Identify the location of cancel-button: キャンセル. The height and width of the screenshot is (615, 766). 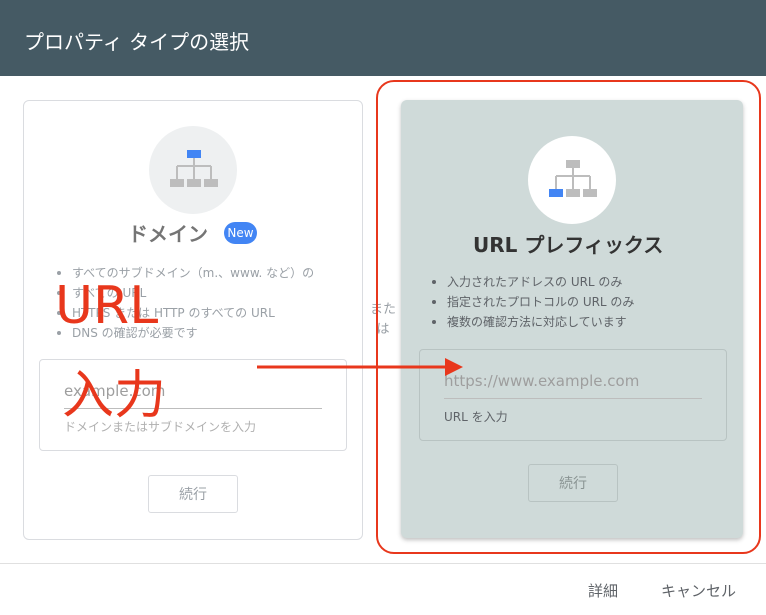
(698, 590).